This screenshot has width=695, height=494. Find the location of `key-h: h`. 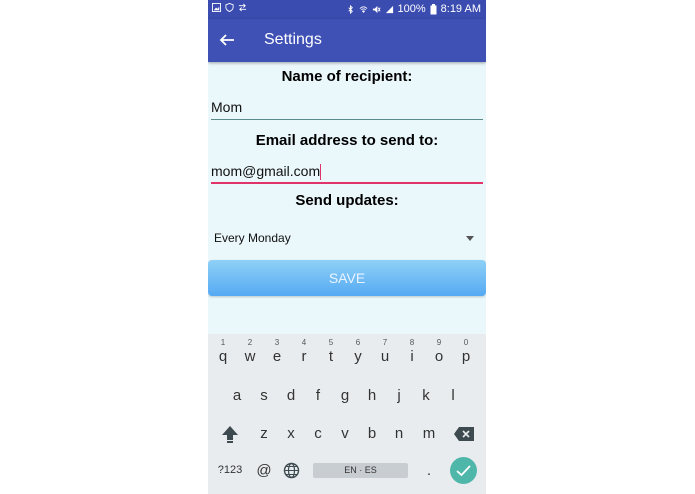

key-h: h is located at coordinates (372, 395).